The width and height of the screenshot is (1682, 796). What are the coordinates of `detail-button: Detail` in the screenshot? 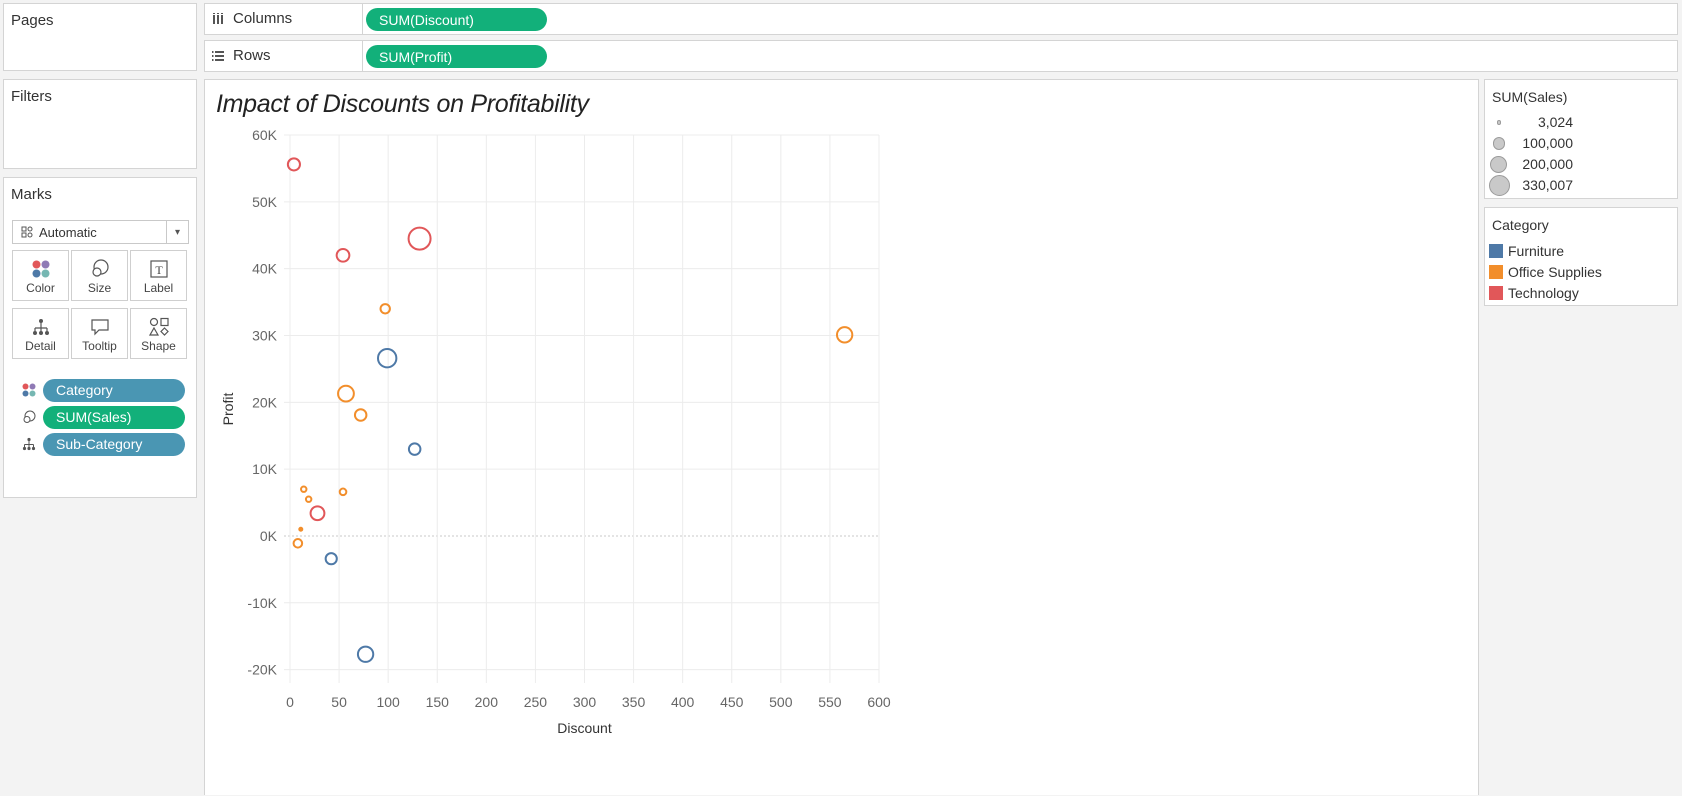 It's located at (40, 333).